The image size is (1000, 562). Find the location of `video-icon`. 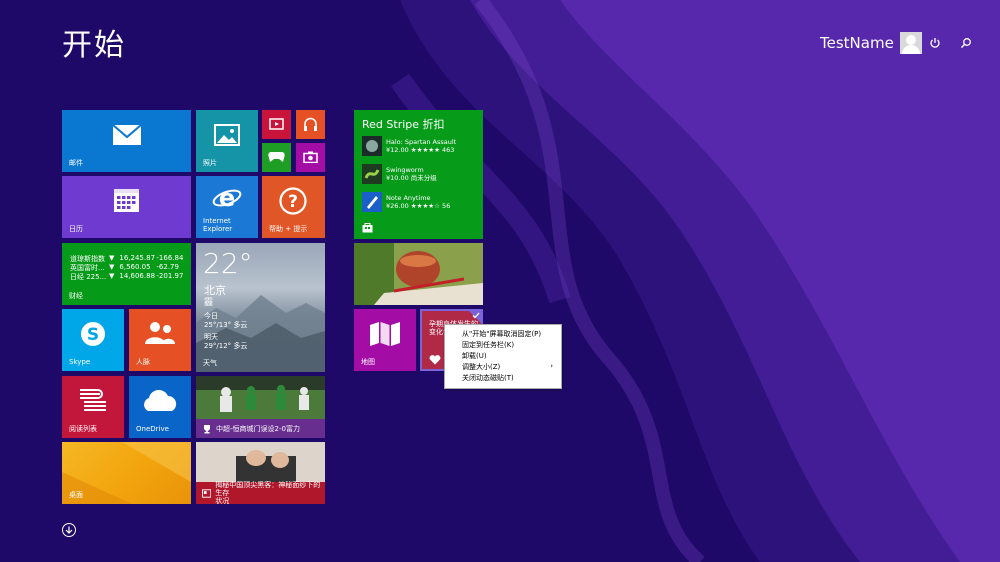

video-icon is located at coordinates (276, 124).